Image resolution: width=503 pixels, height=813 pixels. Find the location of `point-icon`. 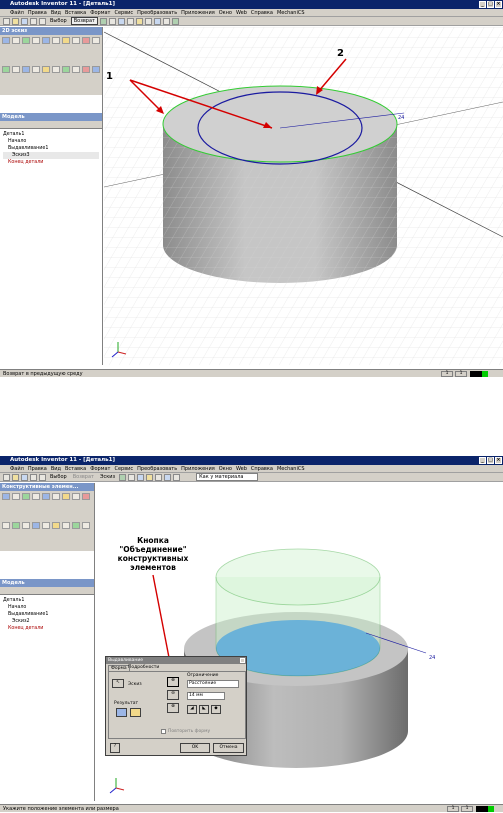

point-icon is located at coordinates (66, 40).